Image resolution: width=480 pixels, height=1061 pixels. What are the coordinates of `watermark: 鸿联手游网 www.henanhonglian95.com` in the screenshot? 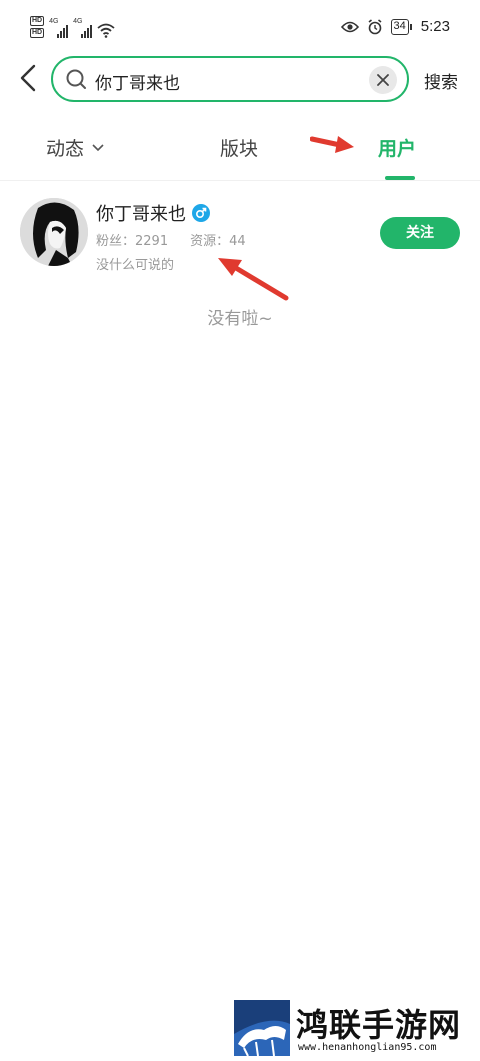 It's located at (357, 1030).